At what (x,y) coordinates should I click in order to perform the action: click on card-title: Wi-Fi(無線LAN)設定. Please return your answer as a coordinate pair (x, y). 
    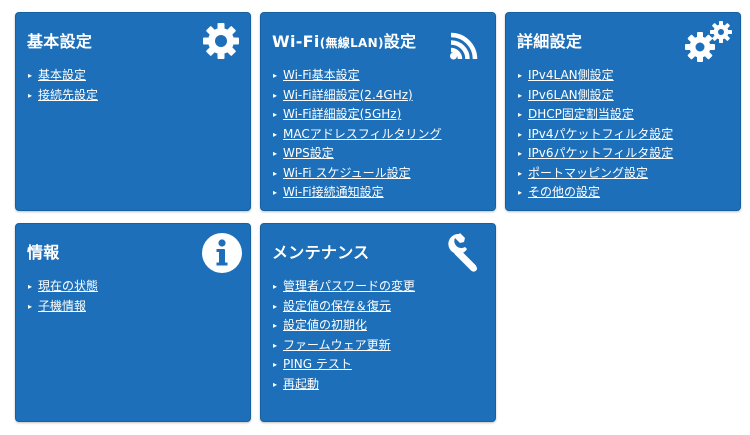
    Looking at the image, I should click on (344, 40).